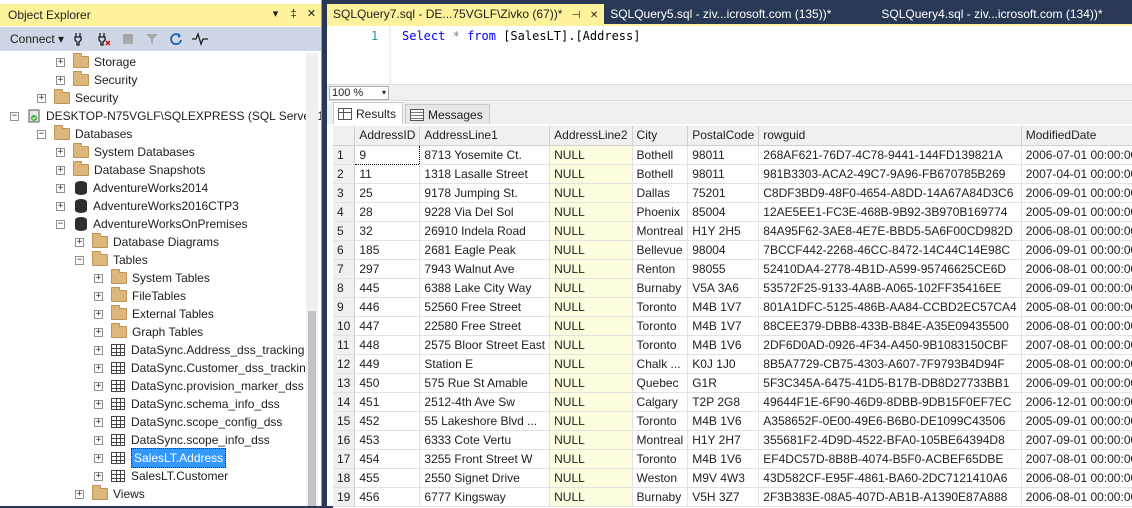 The height and width of the screenshot is (508, 1132). Describe the element at coordinates (1076, 440) in the screenshot. I see `grid-cell: 2007-09-01 00:00:00.000` at that location.